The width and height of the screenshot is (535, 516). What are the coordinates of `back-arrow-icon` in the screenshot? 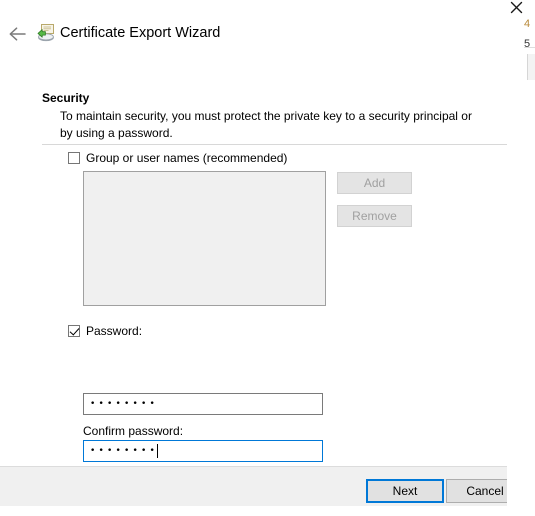 It's located at (18, 34).